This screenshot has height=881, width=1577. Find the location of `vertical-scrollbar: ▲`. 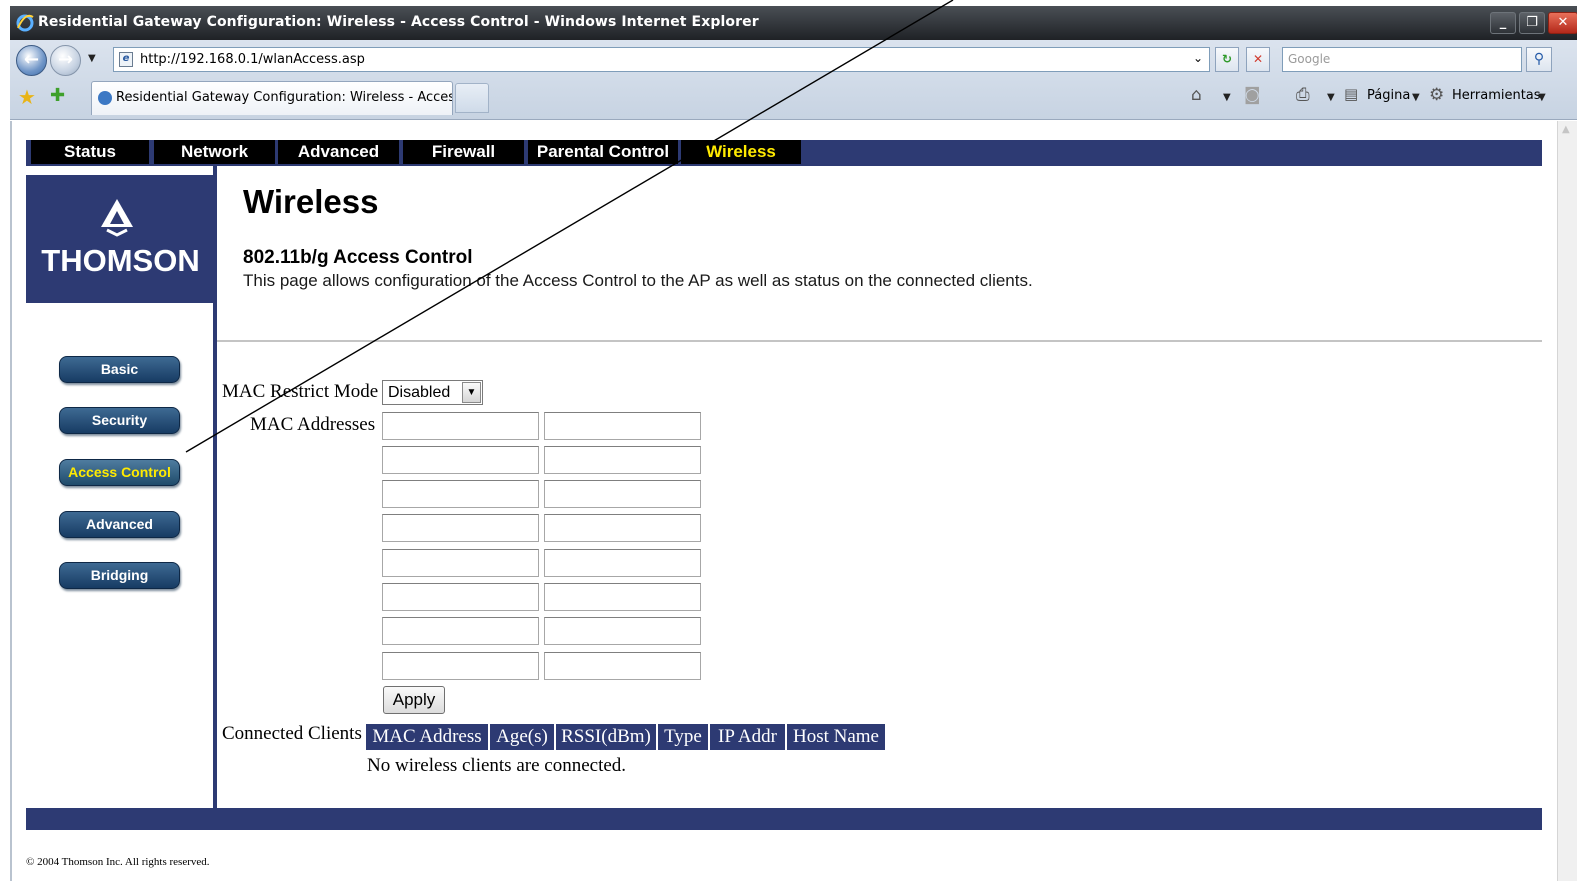

vertical-scrollbar: ▲ is located at coordinates (1567, 501).